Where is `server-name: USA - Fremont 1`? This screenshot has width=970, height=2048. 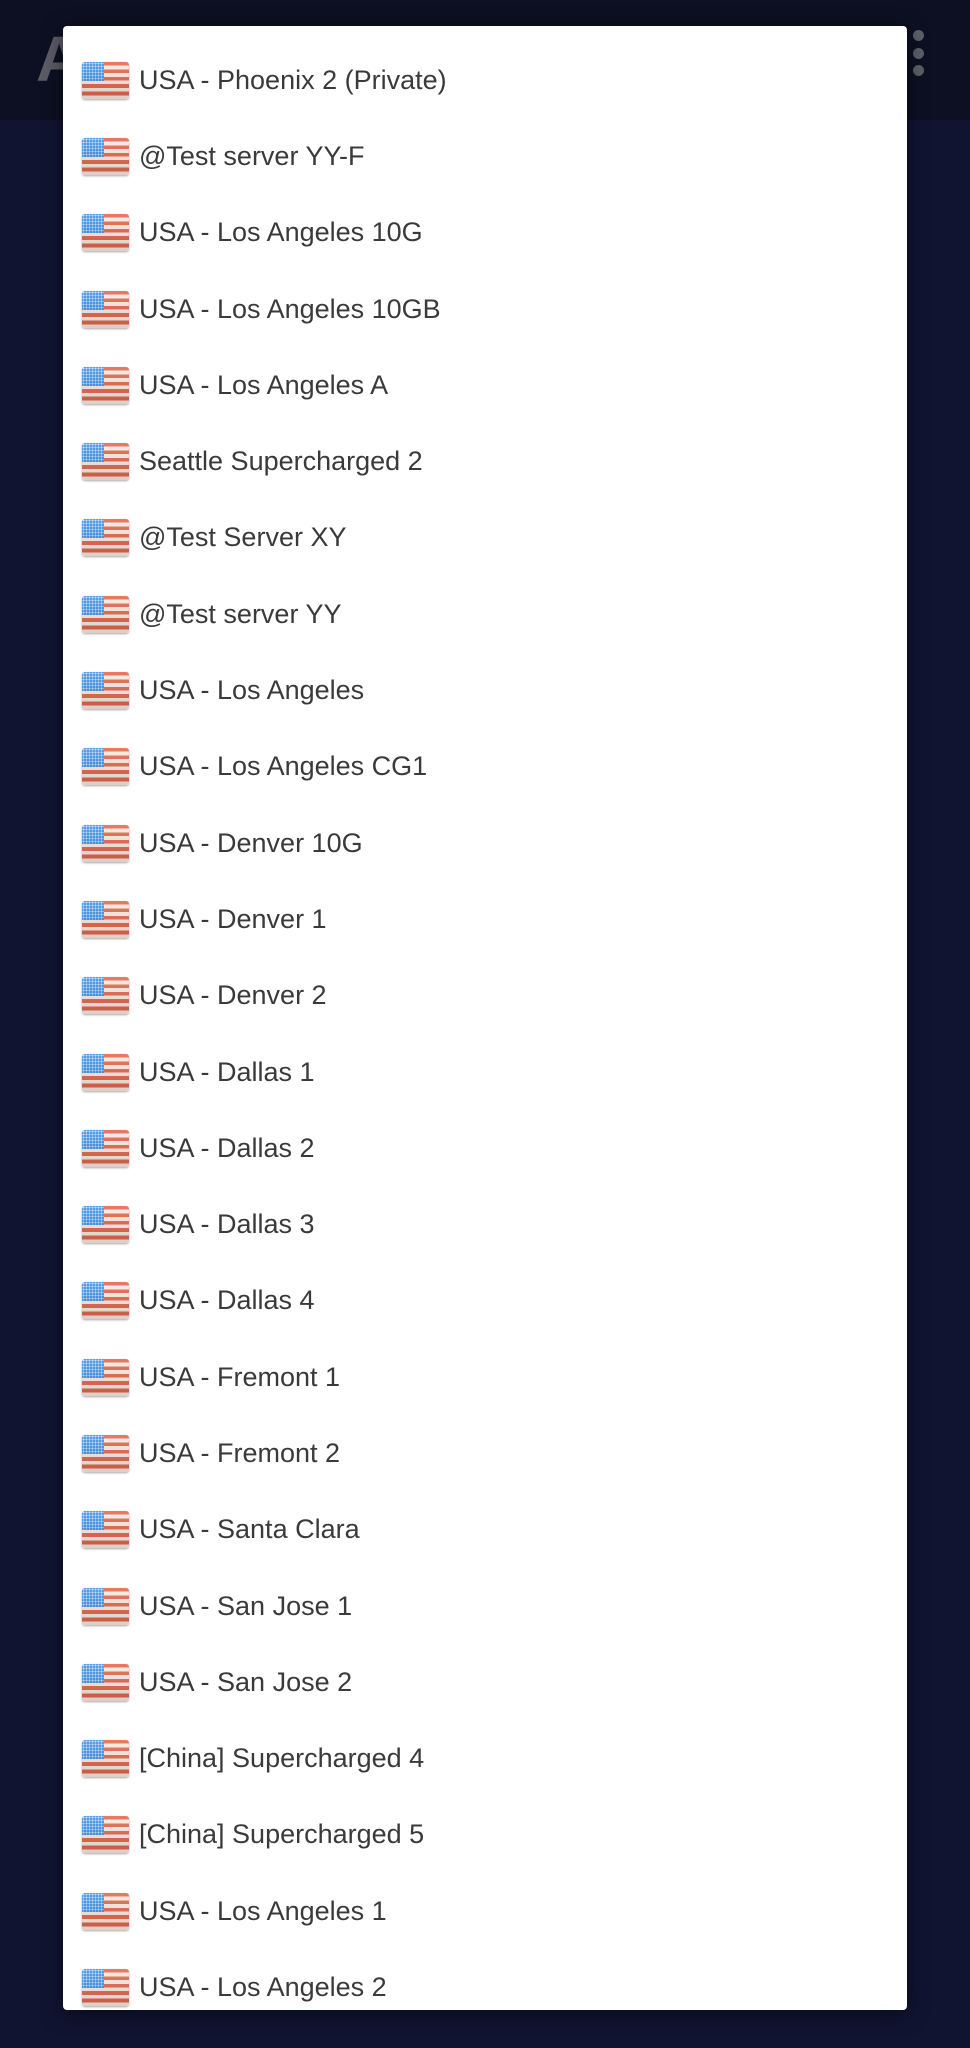
server-name: USA - Fremont 1 is located at coordinates (240, 1376).